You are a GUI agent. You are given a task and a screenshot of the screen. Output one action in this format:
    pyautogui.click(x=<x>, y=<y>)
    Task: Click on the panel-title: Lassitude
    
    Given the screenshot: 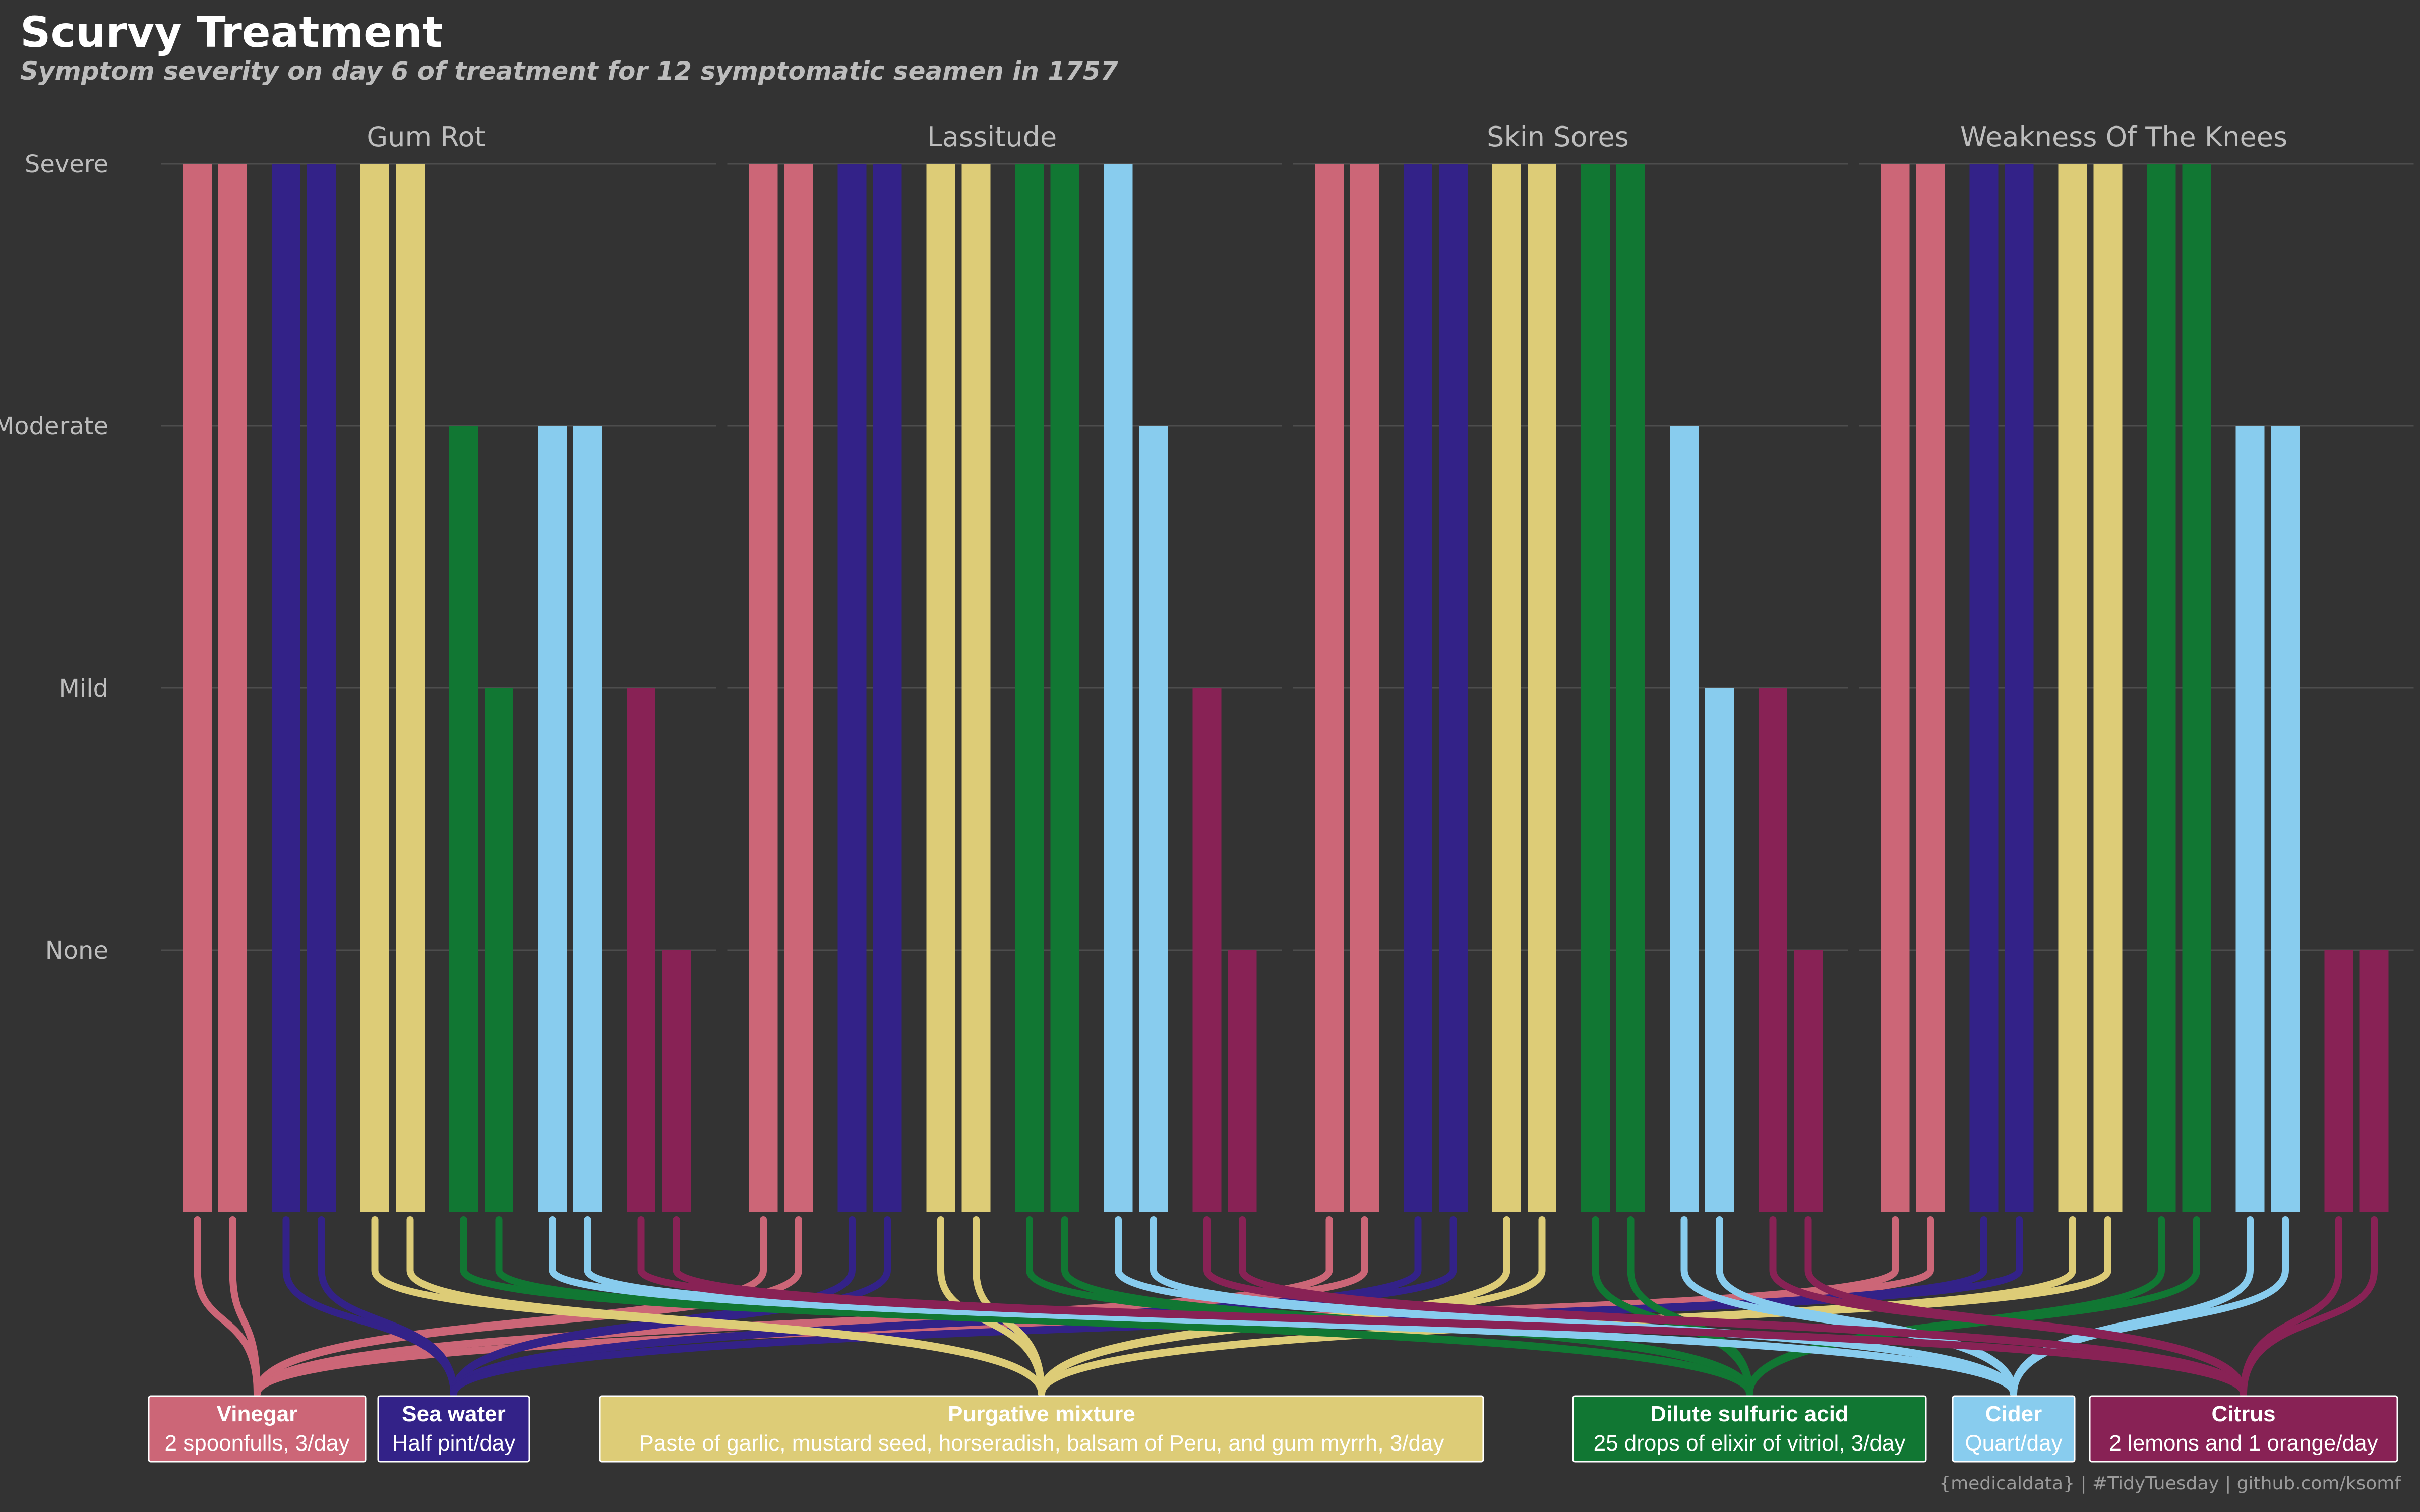 What is the action you would take?
    pyautogui.click(x=992, y=137)
    